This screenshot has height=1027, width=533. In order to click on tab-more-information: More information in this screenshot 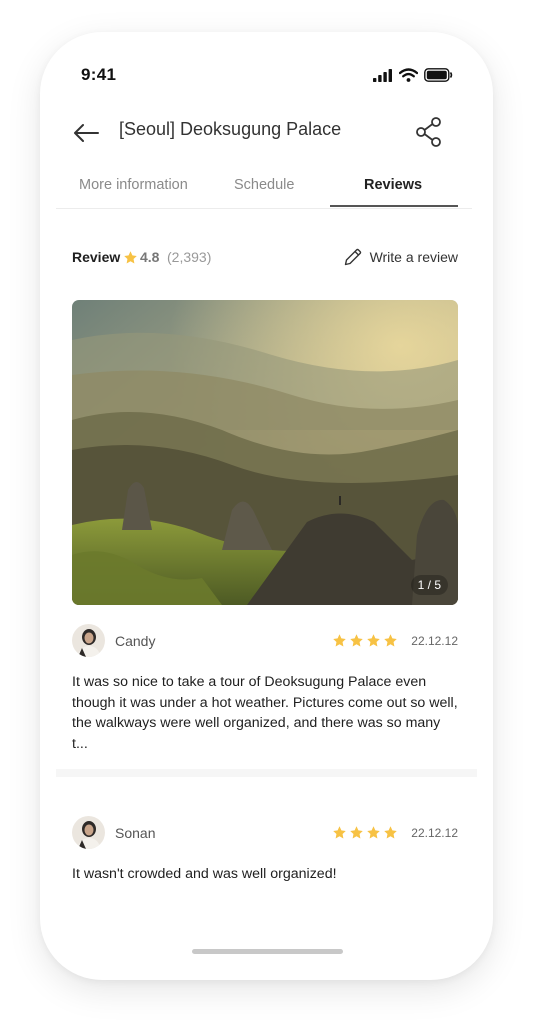, I will do `click(133, 185)`.